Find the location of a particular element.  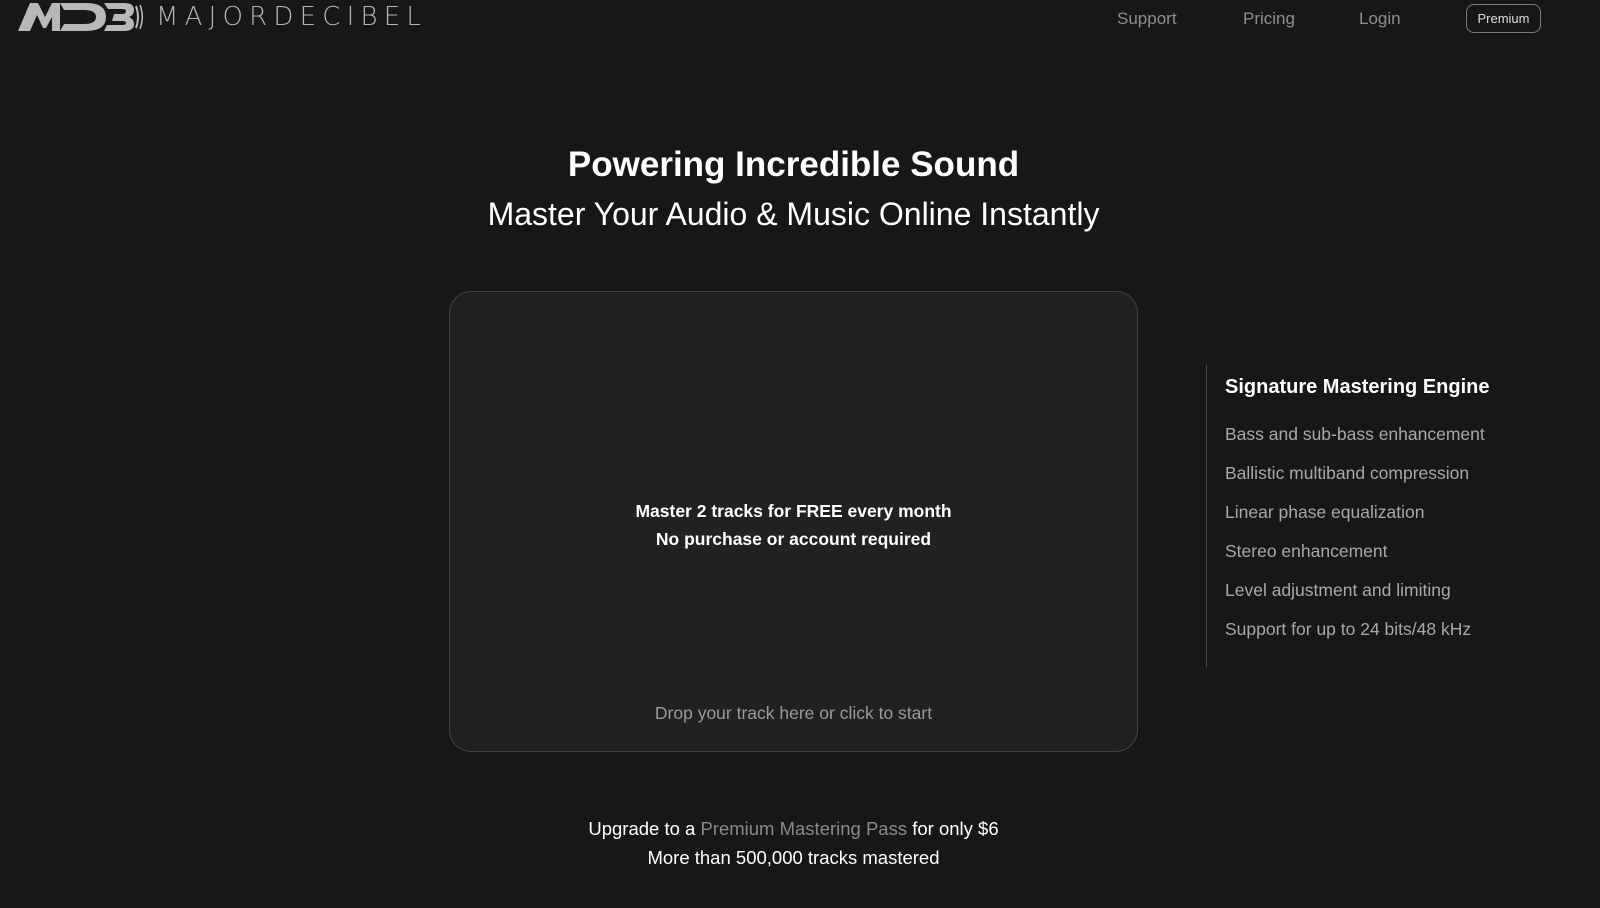

feature-item: Ballistic multiband compression is located at coordinates (1347, 473).